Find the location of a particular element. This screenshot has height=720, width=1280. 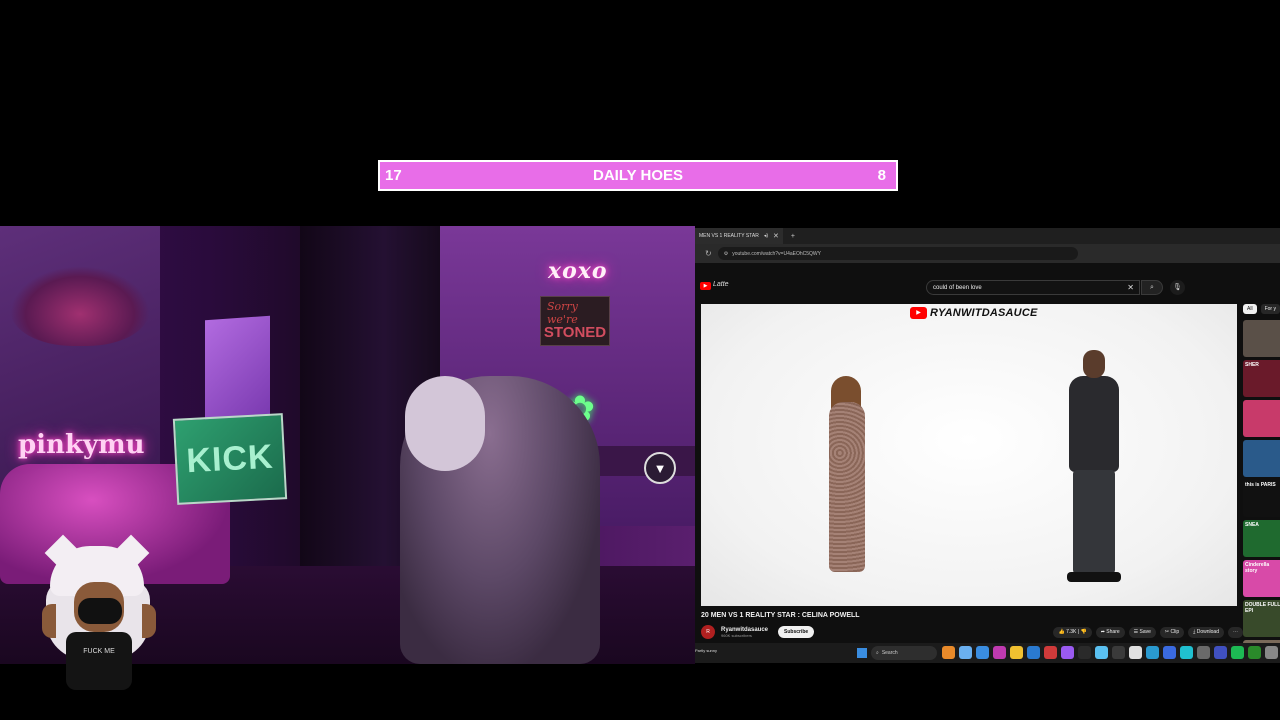

like-count: 7.3K is located at coordinates (1071, 631).